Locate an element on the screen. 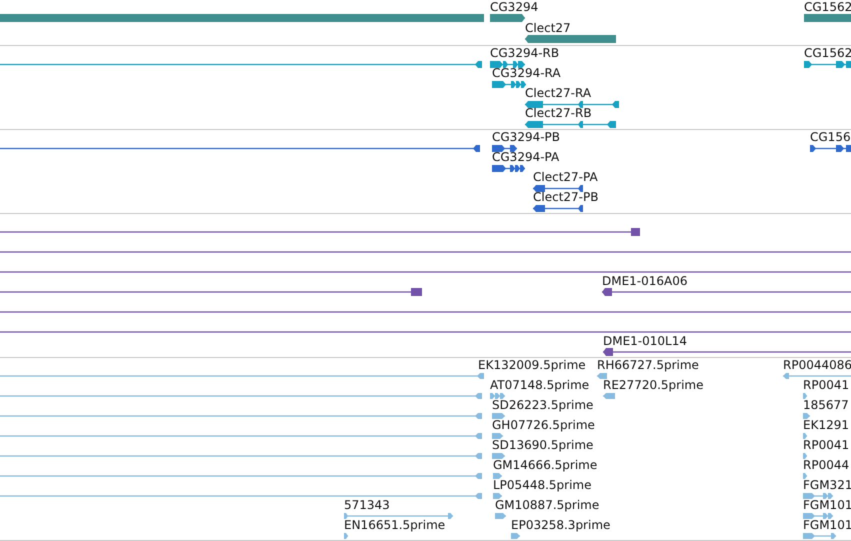  feature-label: EK132009.5prime is located at coordinates (532, 365).